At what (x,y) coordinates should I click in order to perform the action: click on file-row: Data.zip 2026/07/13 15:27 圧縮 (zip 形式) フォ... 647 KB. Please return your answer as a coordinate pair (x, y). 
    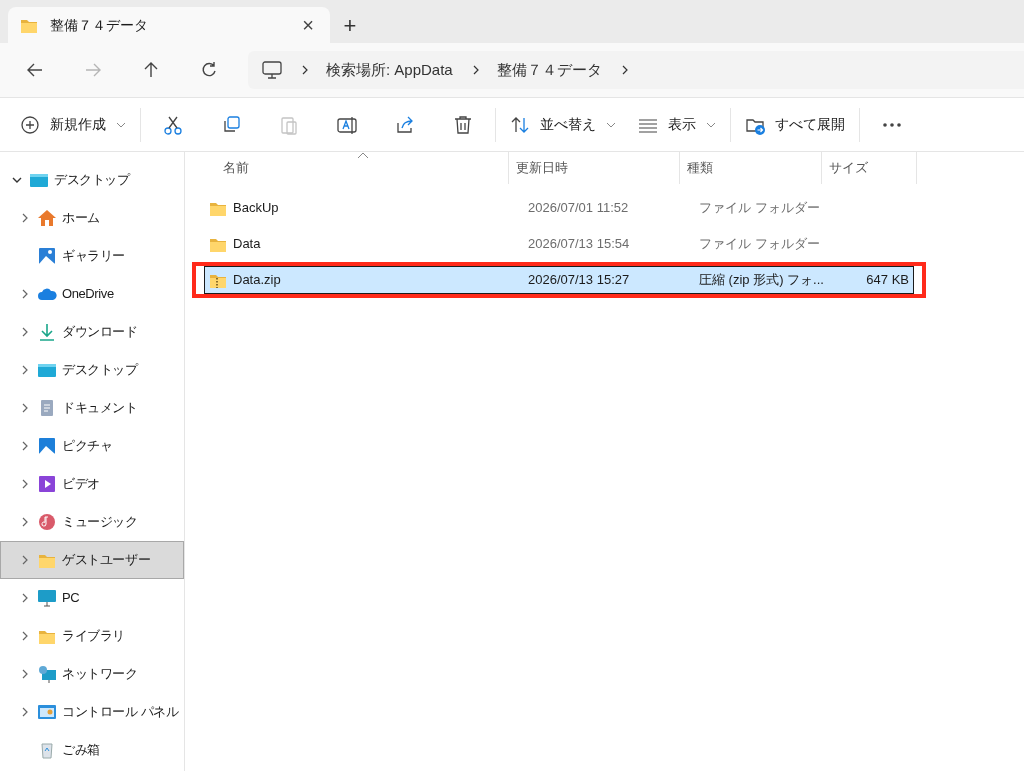
    Looking at the image, I should click on (559, 280).